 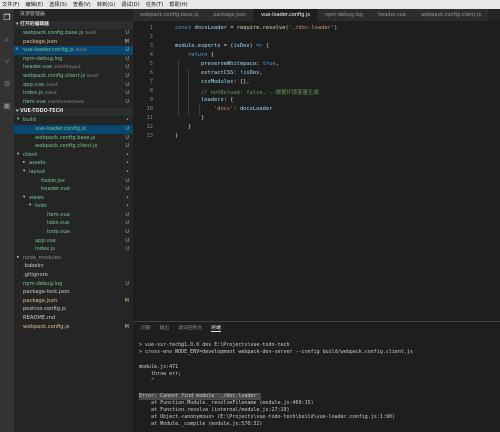 What do you see at coordinates (73, 146) in the screenshot?
I see `tree-item: webpack.config.client.js U` at bounding box center [73, 146].